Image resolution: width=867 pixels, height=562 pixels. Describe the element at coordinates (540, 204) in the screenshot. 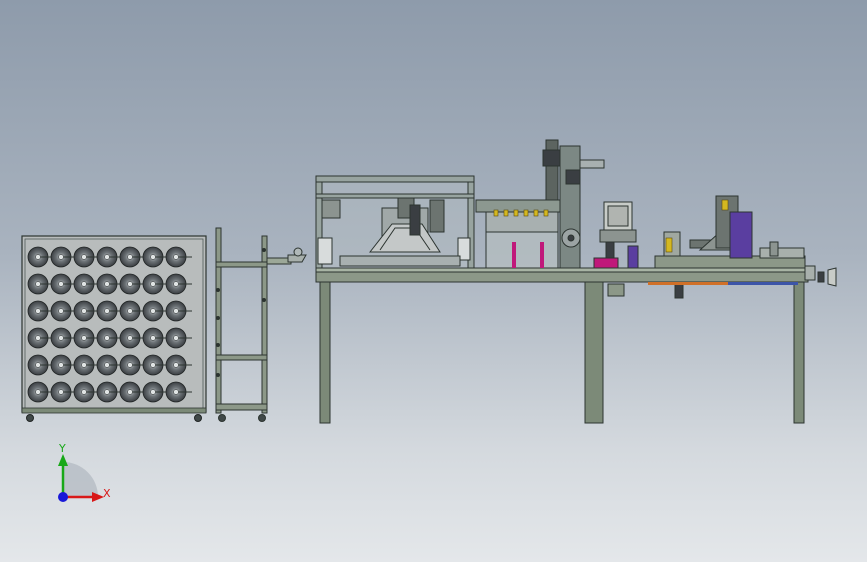

I see `center-station` at that location.